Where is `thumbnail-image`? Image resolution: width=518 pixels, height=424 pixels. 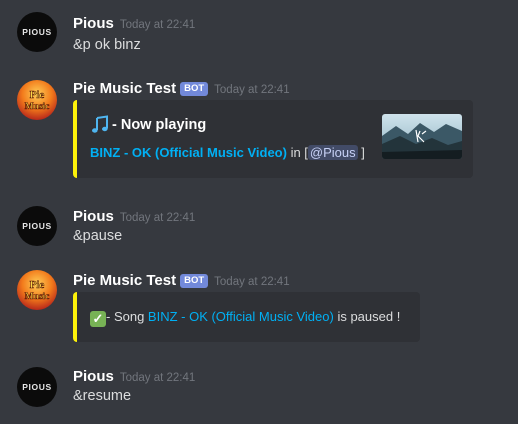
thumbnail-image is located at coordinates (422, 136).